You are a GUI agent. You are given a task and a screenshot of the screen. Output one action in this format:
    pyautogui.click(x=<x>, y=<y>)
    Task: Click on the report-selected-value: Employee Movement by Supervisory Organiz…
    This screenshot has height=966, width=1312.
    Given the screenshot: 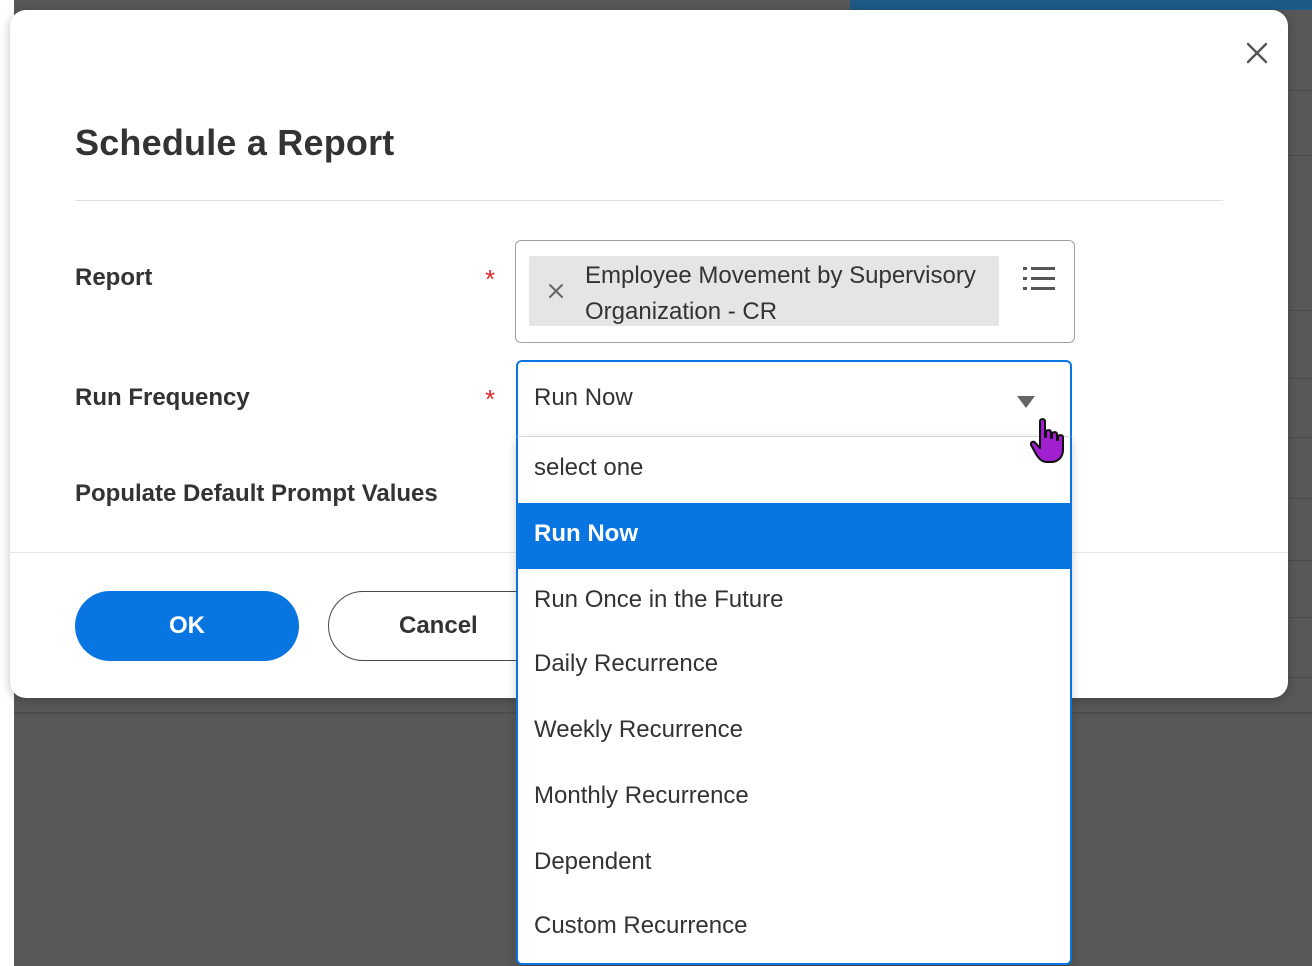 What is the action you would take?
    pyautogui.click(x=780, y=293)
    